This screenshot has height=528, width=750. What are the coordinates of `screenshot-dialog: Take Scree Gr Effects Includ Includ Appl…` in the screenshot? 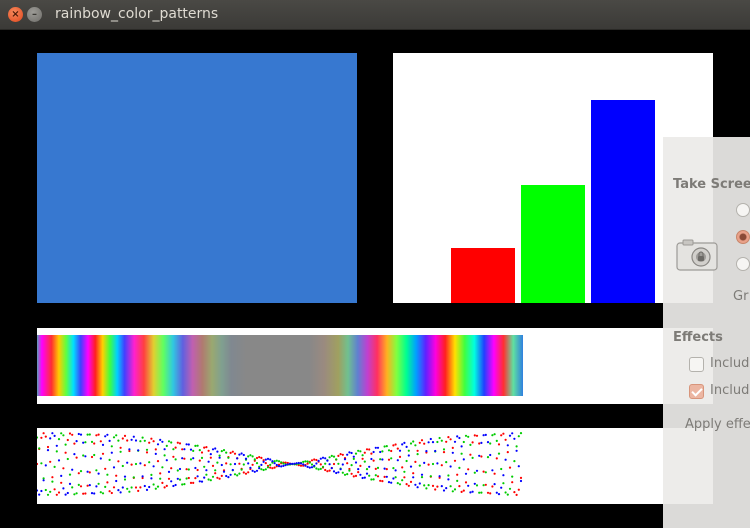 It's located at (706, 332).